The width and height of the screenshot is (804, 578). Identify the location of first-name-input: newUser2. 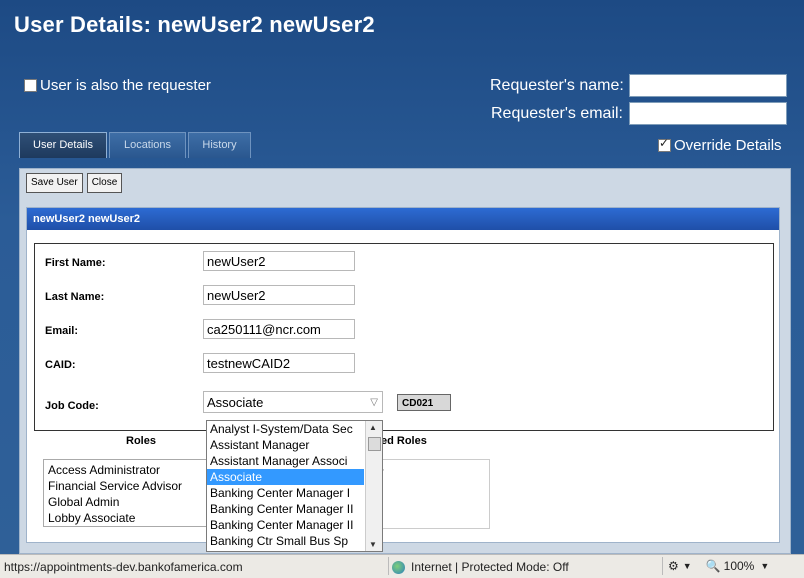
(279, 261).